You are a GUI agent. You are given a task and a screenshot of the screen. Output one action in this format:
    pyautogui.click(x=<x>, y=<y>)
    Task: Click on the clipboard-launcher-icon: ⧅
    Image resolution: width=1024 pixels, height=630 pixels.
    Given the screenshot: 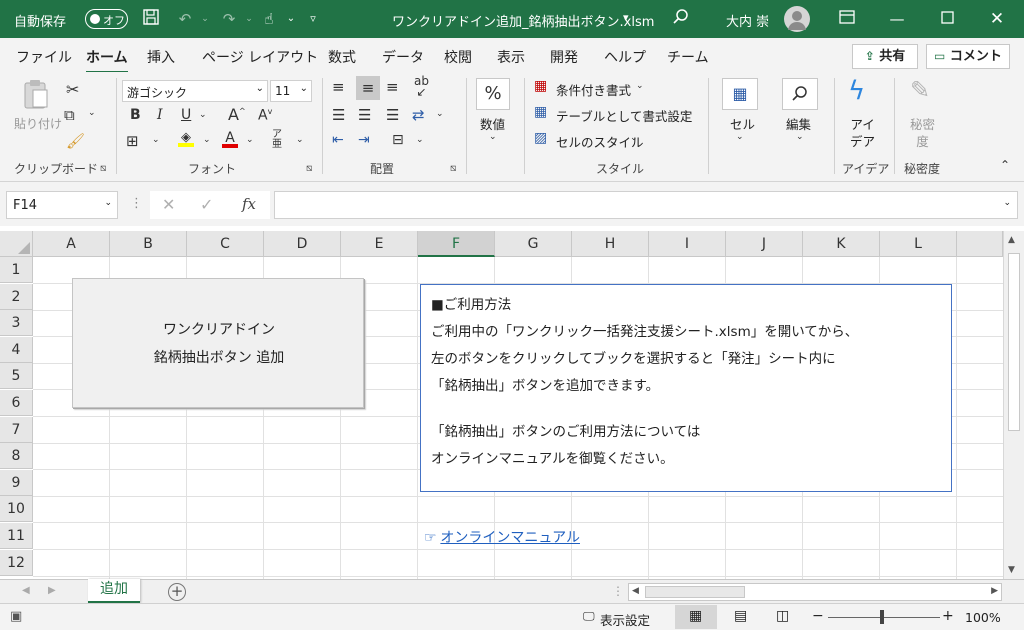 What is the action you would take?
    pyautogui.click(x=103, y=168)
    